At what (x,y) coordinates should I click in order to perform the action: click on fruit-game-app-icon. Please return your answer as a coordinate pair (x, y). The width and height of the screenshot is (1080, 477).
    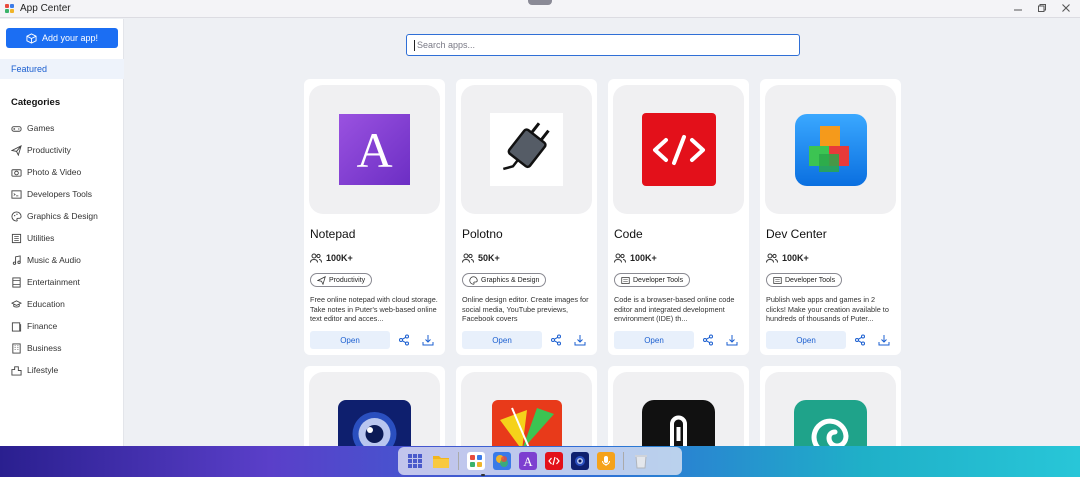
    Looking at the image, I should click on (526, 423).